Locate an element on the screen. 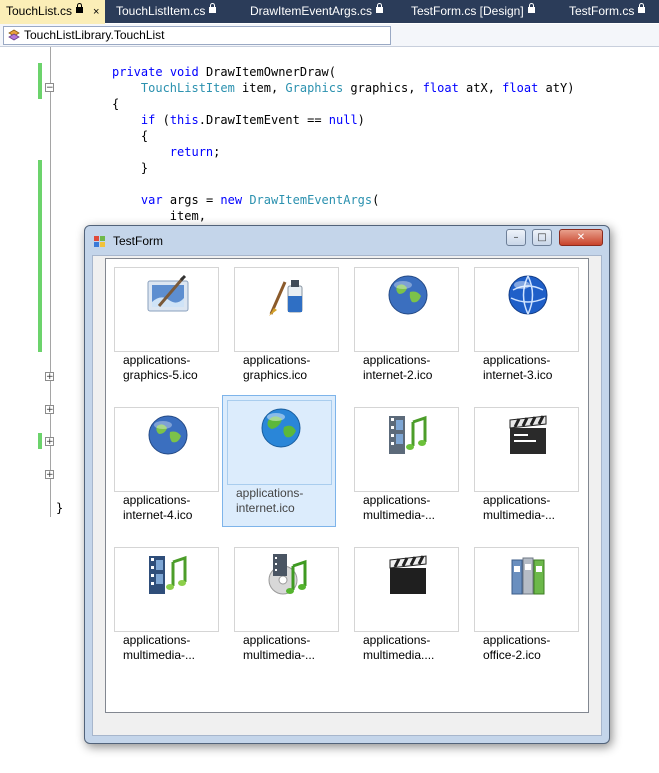  code-line: return; is located at coordinates (195, 152).